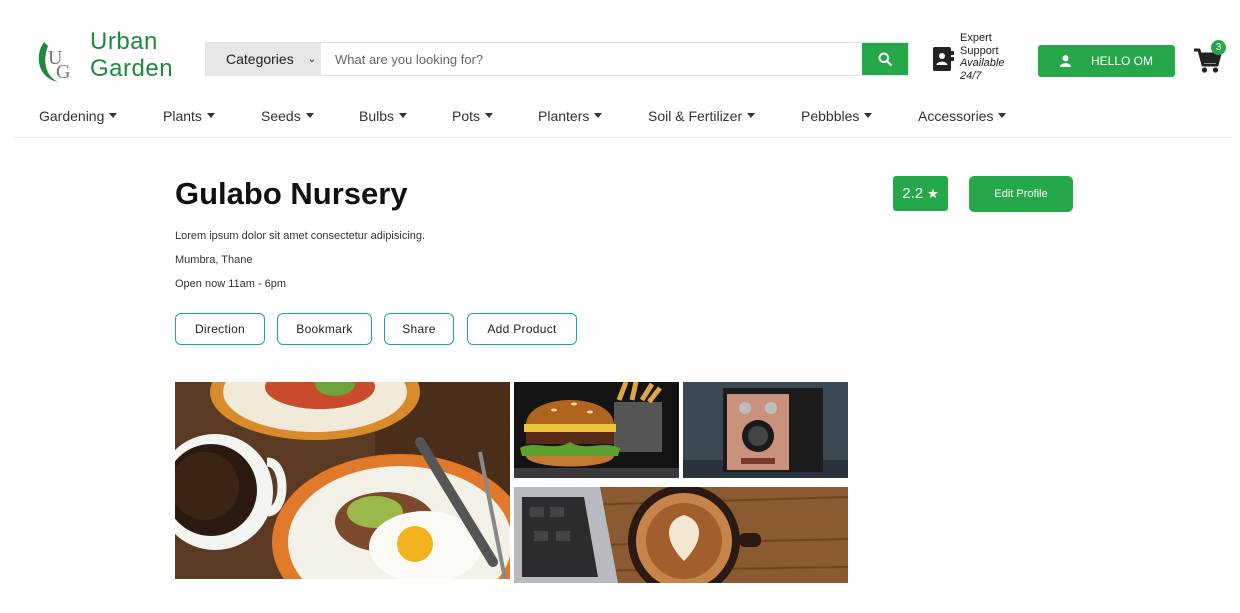 The height and width of the screenshot is (613, 1240). Describe the element at coordinates (78, 116) in the screenshot. I see `nav-item-gardening: Gardening` at that location.